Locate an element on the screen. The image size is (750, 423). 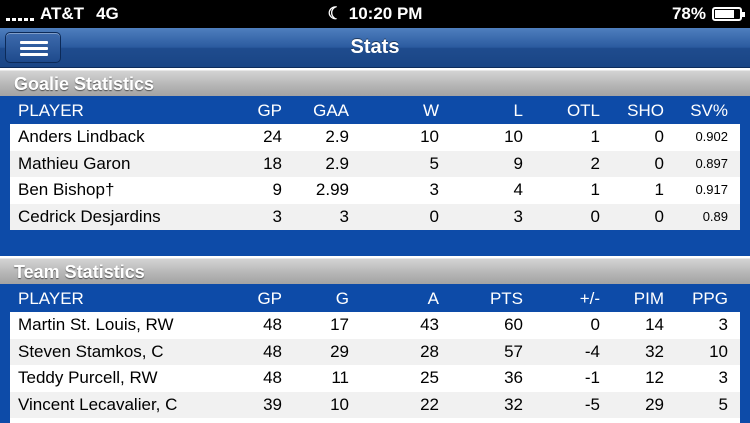
column-header: SHO is located at coordinates (645, 110).